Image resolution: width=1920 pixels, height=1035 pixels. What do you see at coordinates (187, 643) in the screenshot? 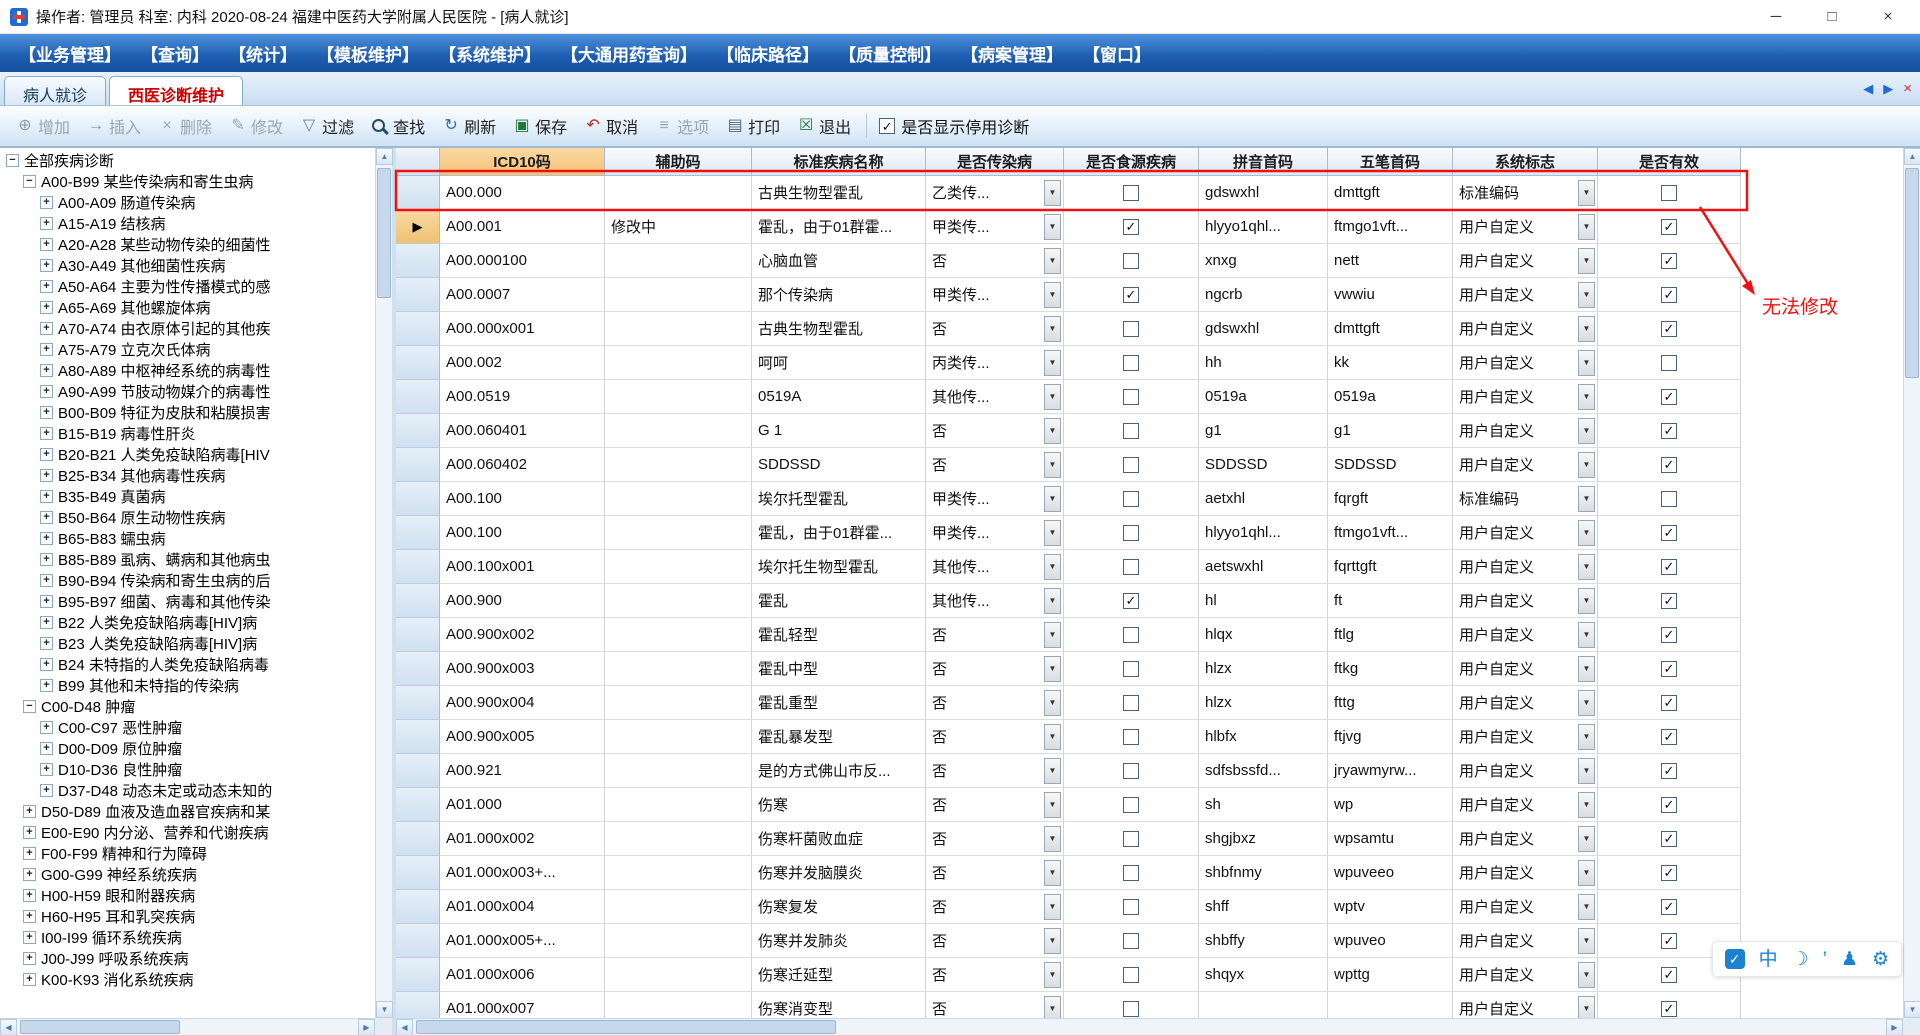
I see `tree-item: + B23 人类免疫缺陷病毒[HIV]病` at bounding box center [187, 643].